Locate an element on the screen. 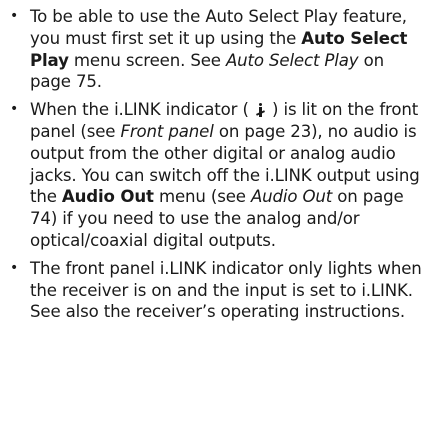  note-text: menu (see is located at coordinates (202, 197).